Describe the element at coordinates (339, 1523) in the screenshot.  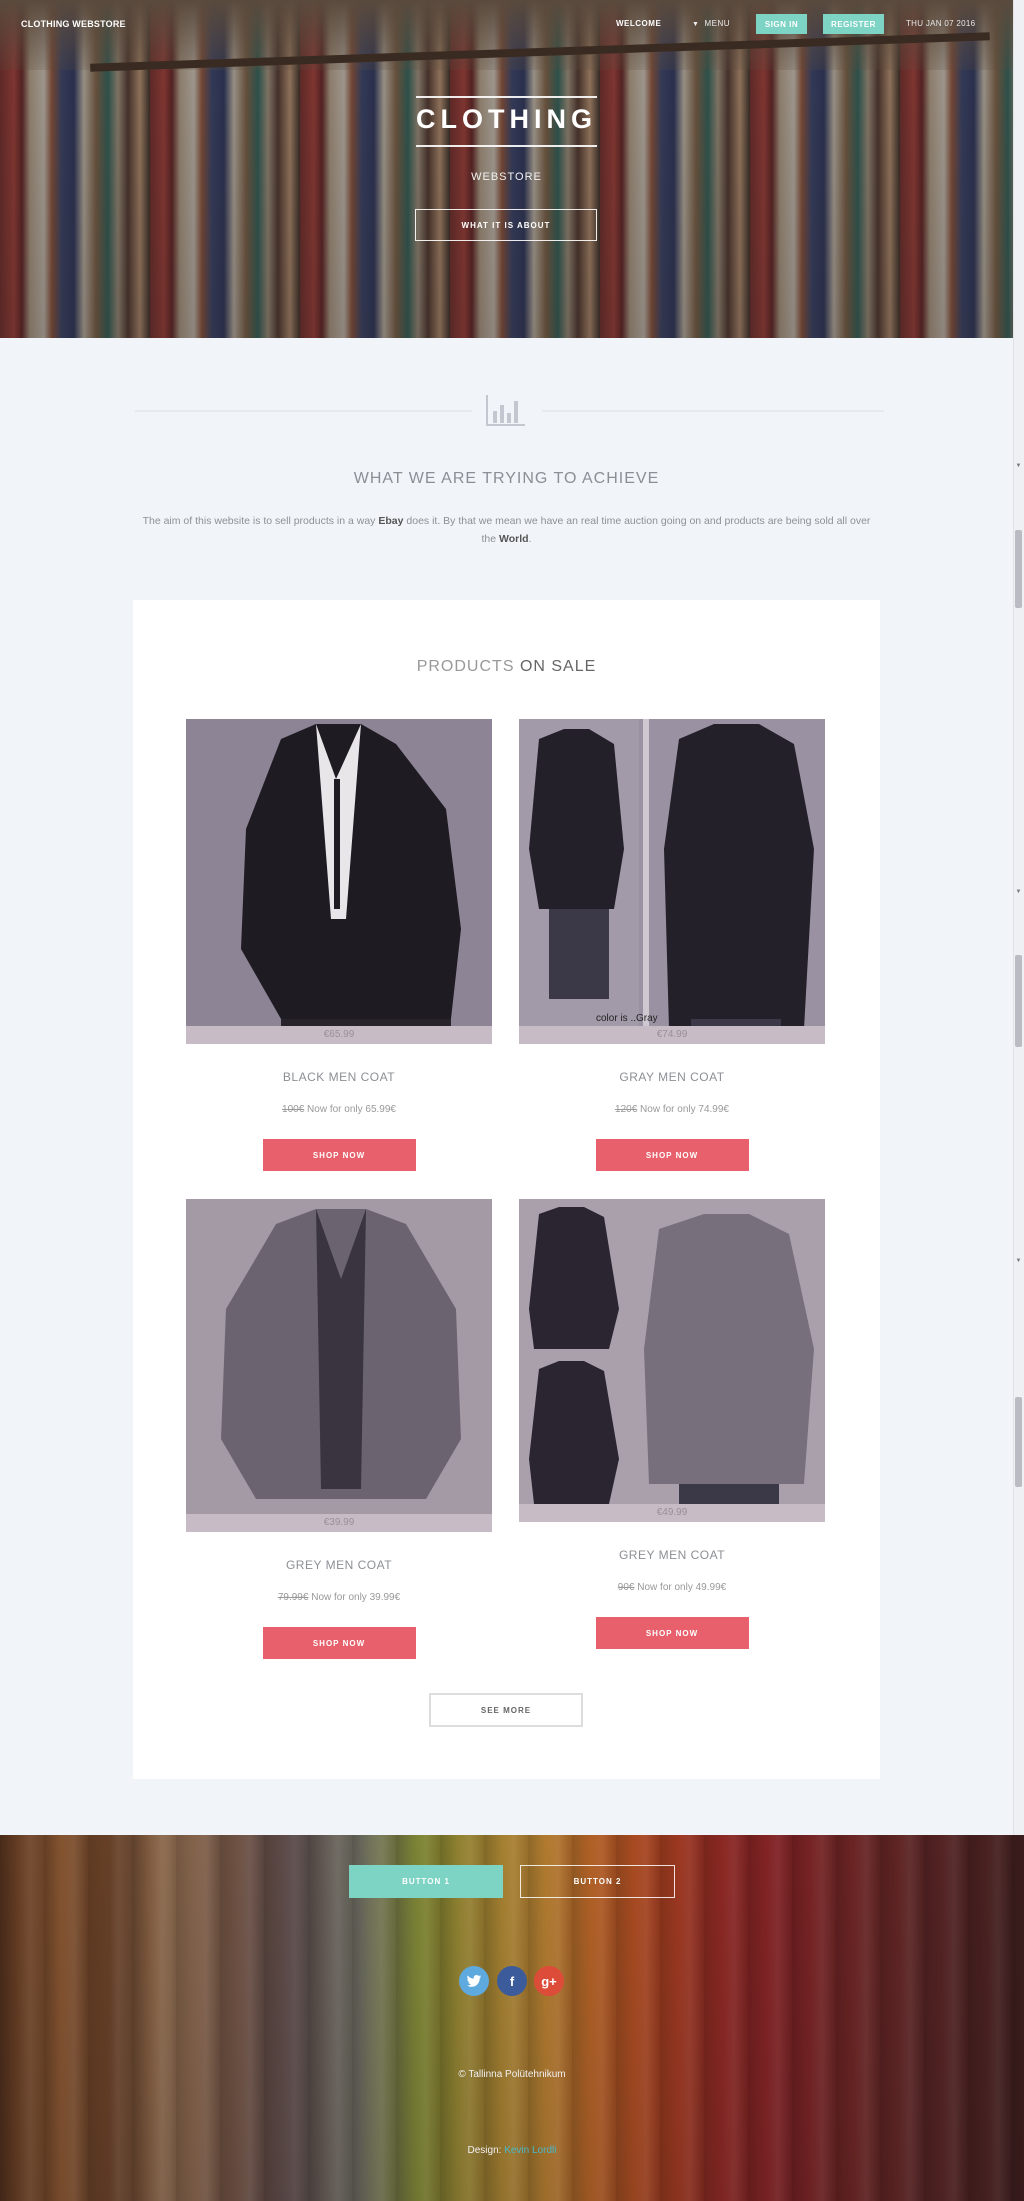
I see `price-strip: €39.99` at that location.